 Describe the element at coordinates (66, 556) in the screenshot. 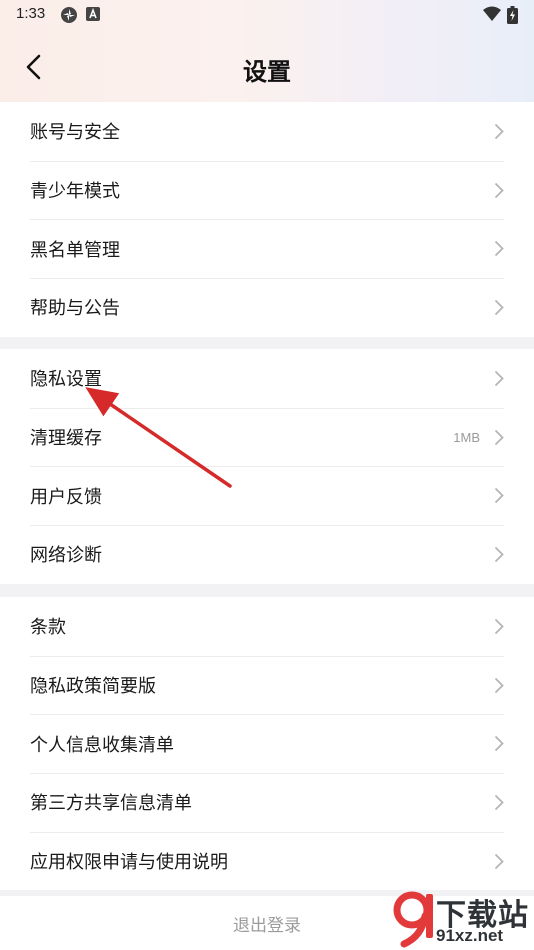

I see `menu-item-label: 网络诊断` at that location.